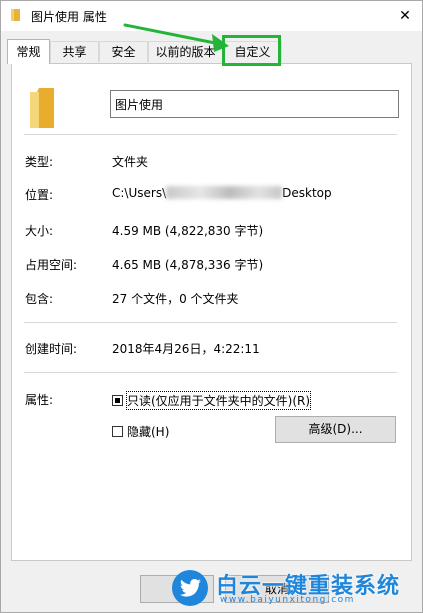 The image size is (423, 613). What do you see at coordinates (28, 51) in the screenshot?
I see `tab-general: 常规` at bounding box center [28, 51].